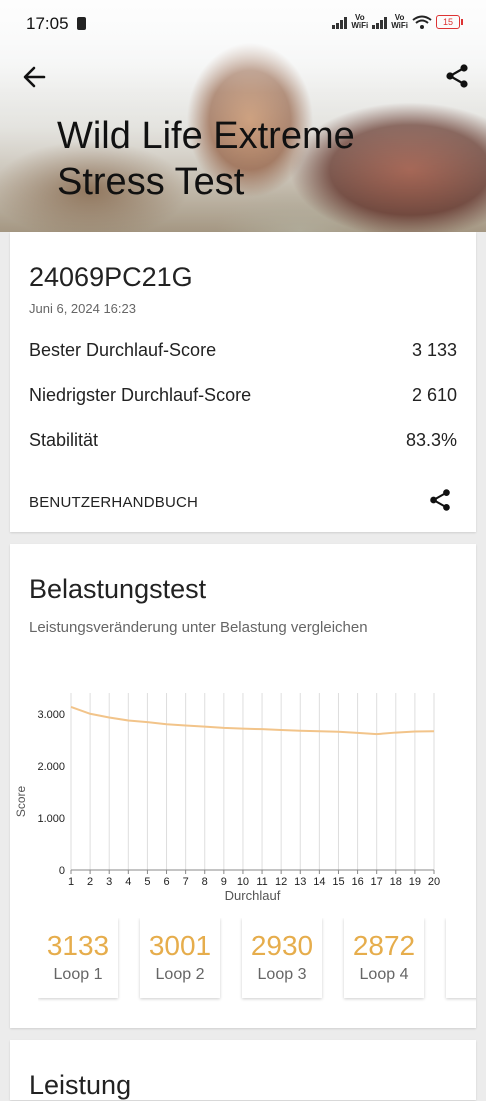 The width and height of the screenshot is (486, 1101). Describe the element at coordinates (35, 77) in the screenshot. I see `back-arrow-icon` at that location.